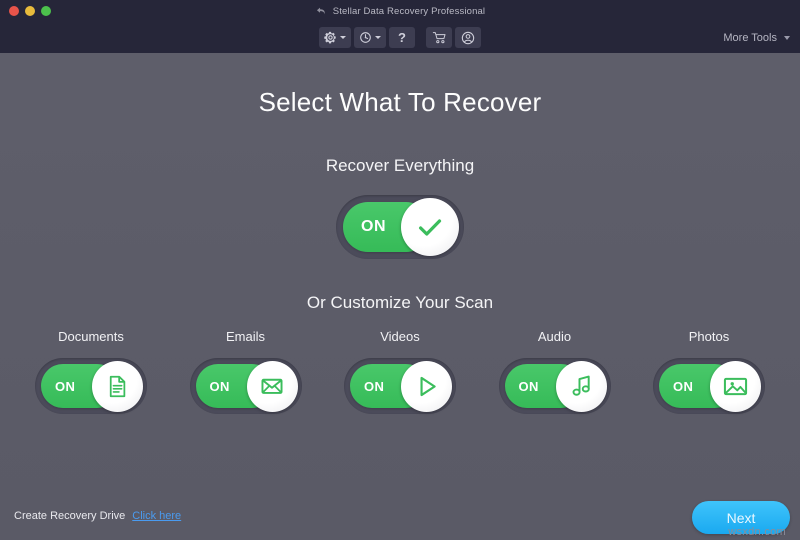  I want to click on settings-button, so click(335, 37).